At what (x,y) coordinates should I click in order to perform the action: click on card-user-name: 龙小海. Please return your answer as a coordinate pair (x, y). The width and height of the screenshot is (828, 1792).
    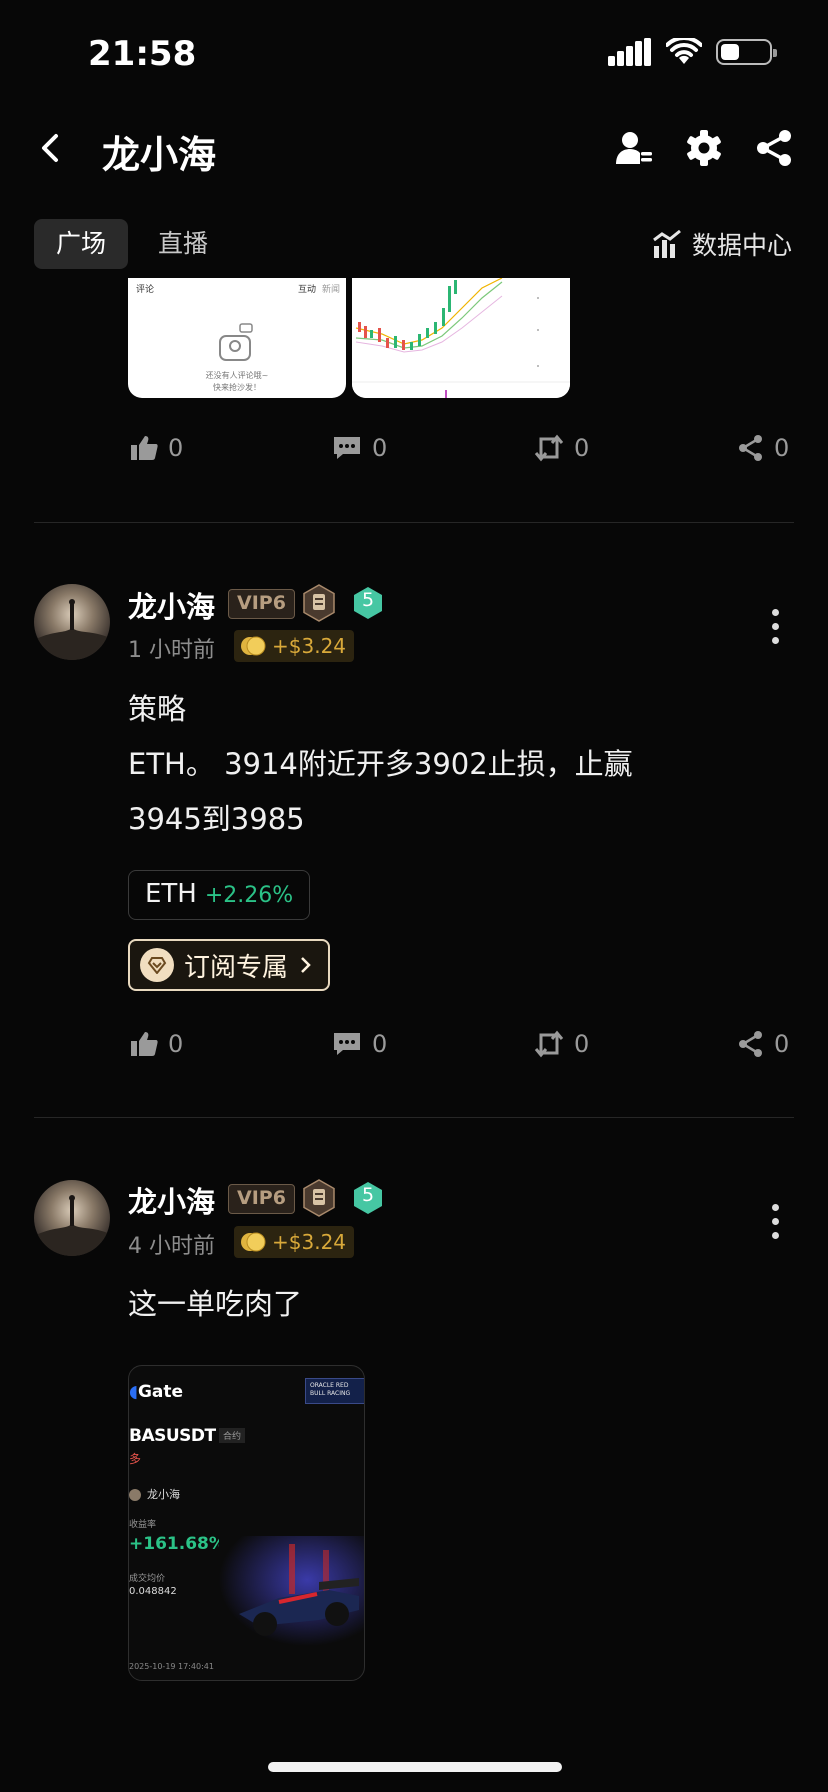
    Looking at the image, I should click on (163, 1494).